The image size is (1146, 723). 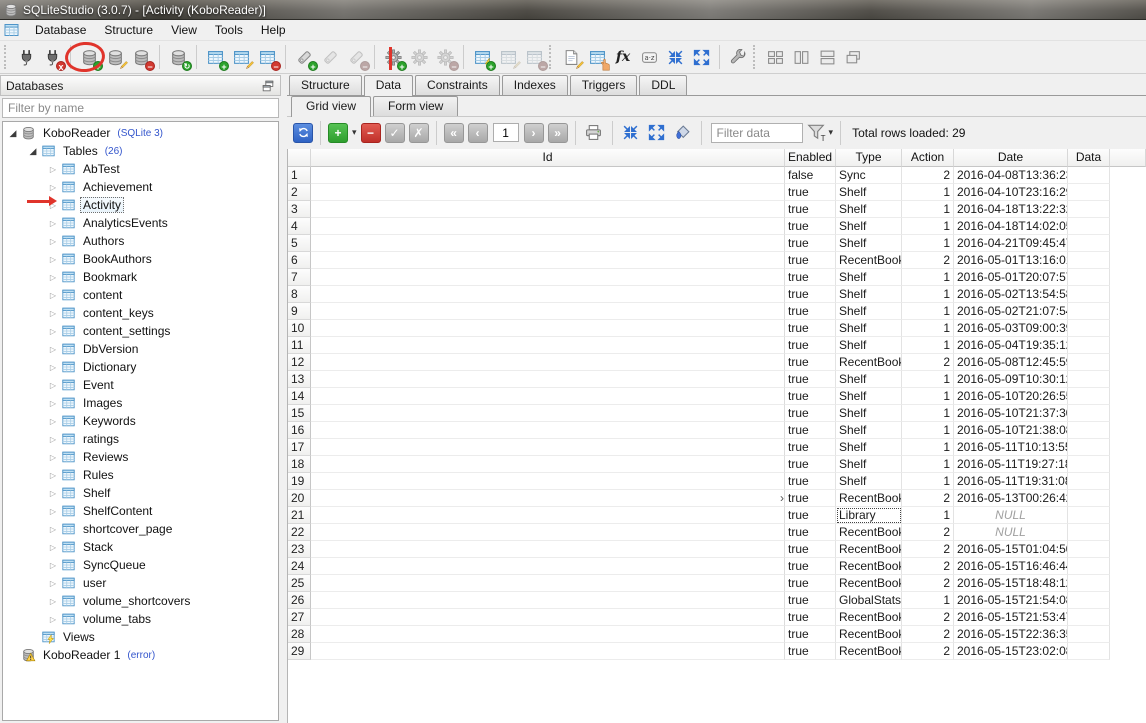 I want to click on row-number-cell: 5, so click(x=299, y=243).